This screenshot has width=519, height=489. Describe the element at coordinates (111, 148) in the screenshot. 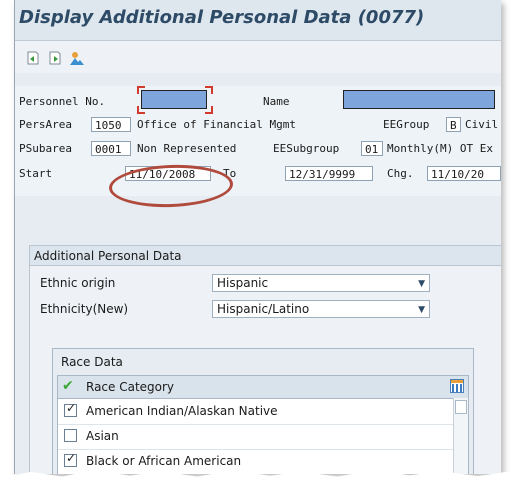

I see `psubarea-code: 0001` at that location.